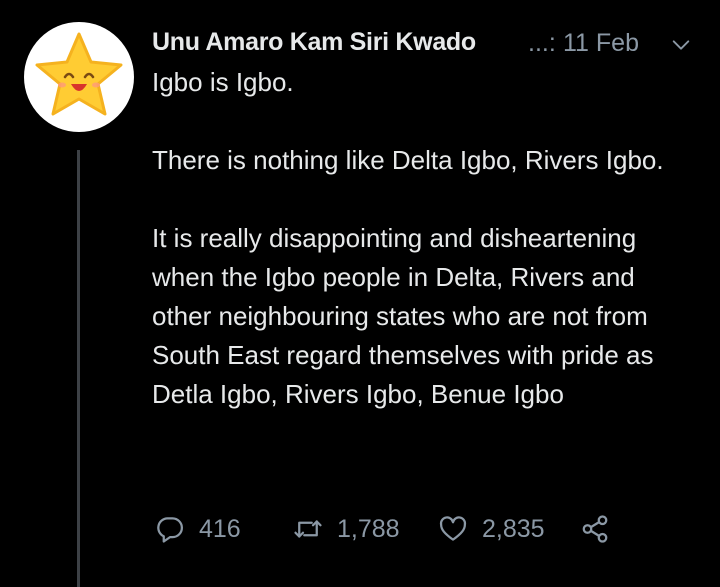  Describe the element at coordinates (308, 529) in the screenshot. I see `retweet-icon` at that location.